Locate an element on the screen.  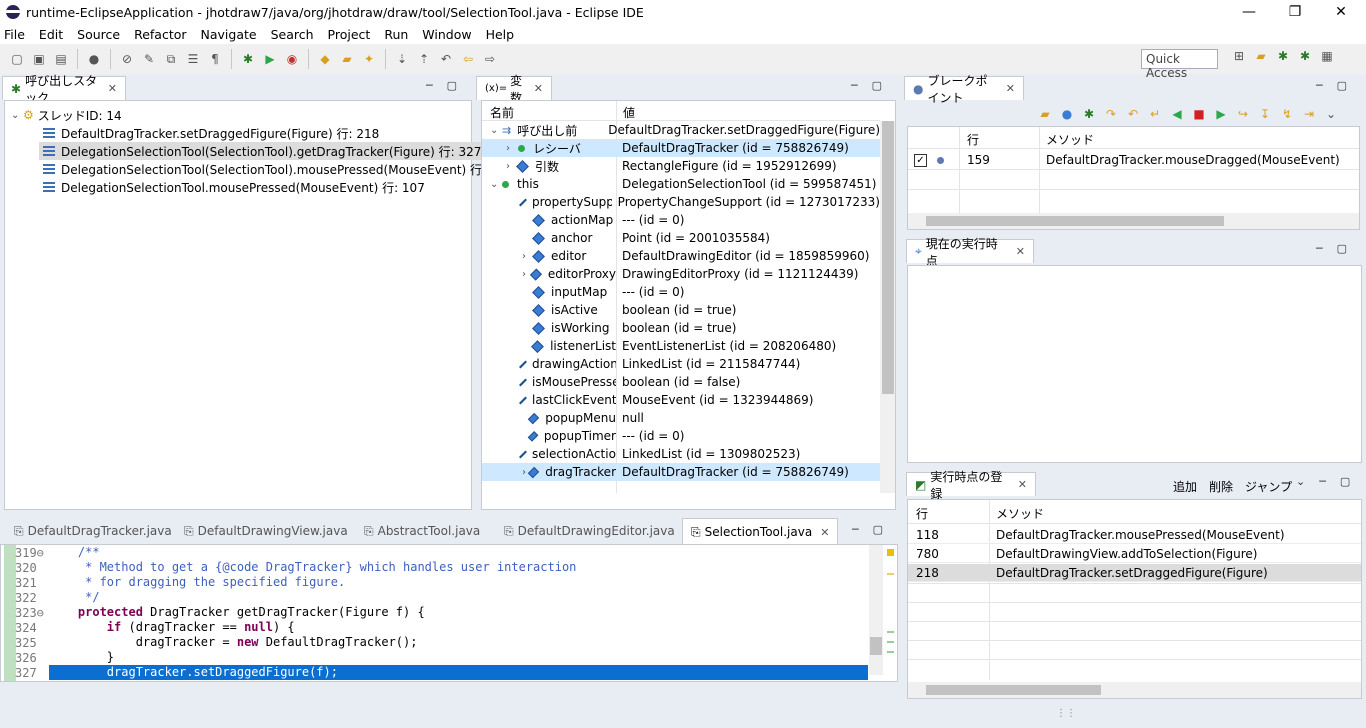
minimize-button: — is located at coordinates (1249, 12).